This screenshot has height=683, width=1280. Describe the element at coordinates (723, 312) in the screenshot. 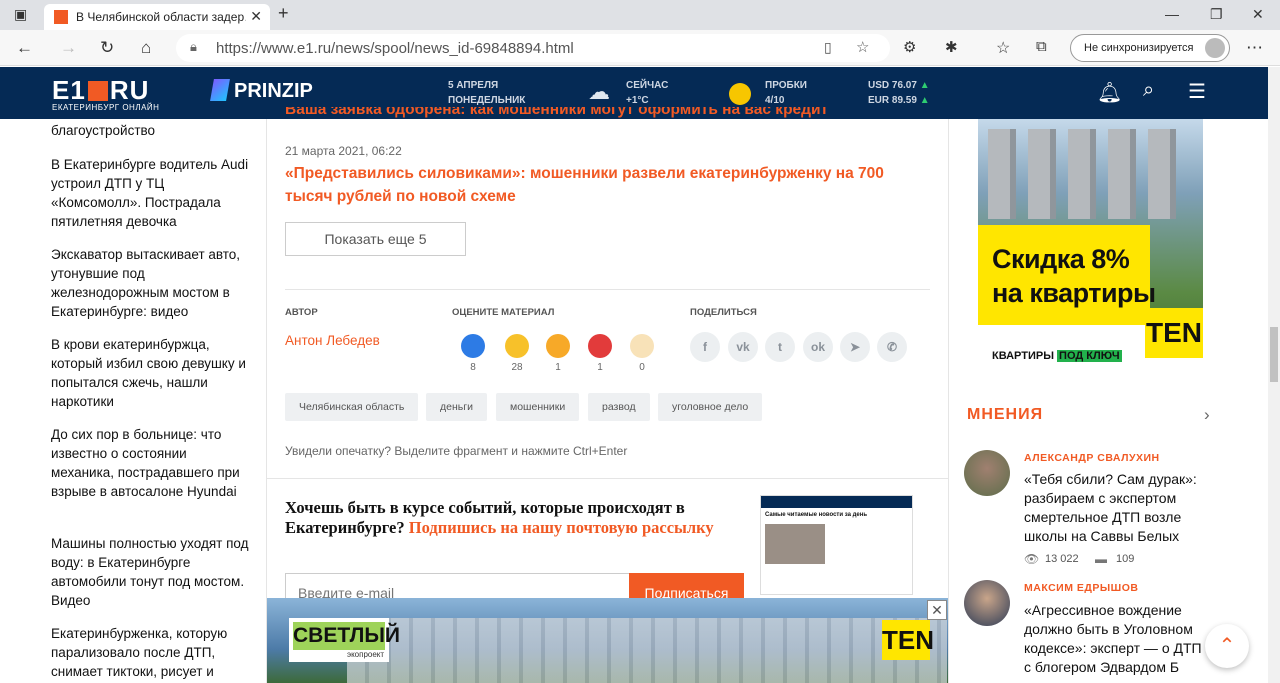

I see `share-label: ПОДЕЛИТЬСЯ` at that location.